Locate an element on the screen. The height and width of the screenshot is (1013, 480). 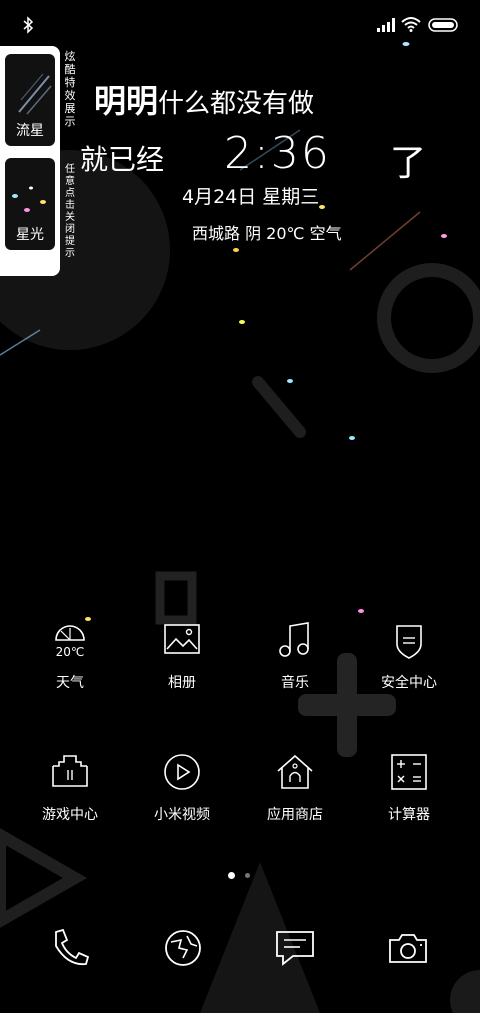
app-game-center: 游戏中心 is located at coordinates (70, 802).